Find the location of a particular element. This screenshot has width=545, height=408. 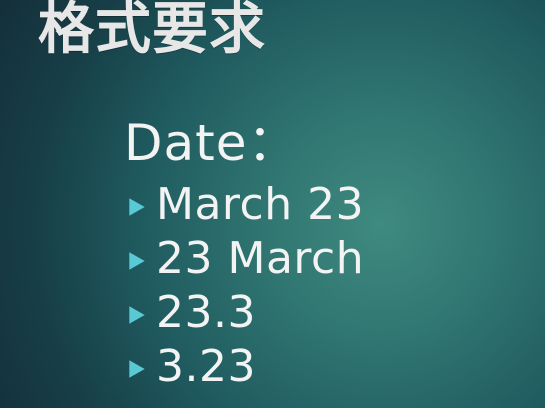

list-item: 3.23 is located at coordinates (244, 367).